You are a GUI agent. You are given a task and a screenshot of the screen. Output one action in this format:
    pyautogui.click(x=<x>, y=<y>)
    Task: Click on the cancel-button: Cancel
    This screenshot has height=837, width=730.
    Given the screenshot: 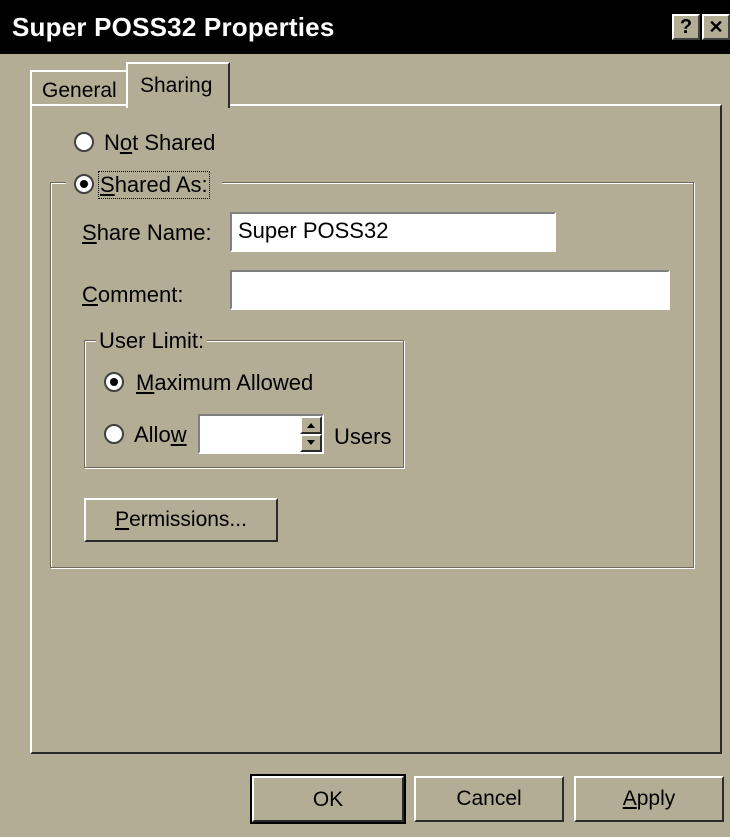 What is the action you would take?
    pyautogui.click(x=489, y=799)
    